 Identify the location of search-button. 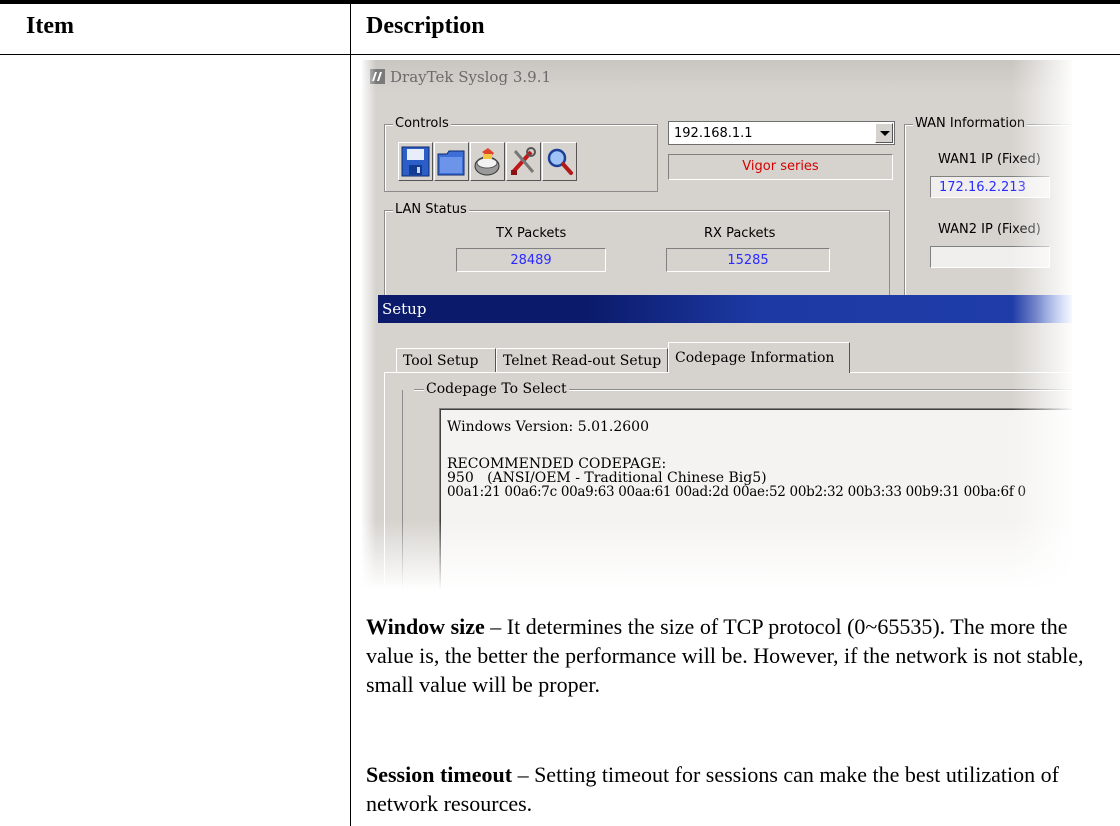
(559, 161).